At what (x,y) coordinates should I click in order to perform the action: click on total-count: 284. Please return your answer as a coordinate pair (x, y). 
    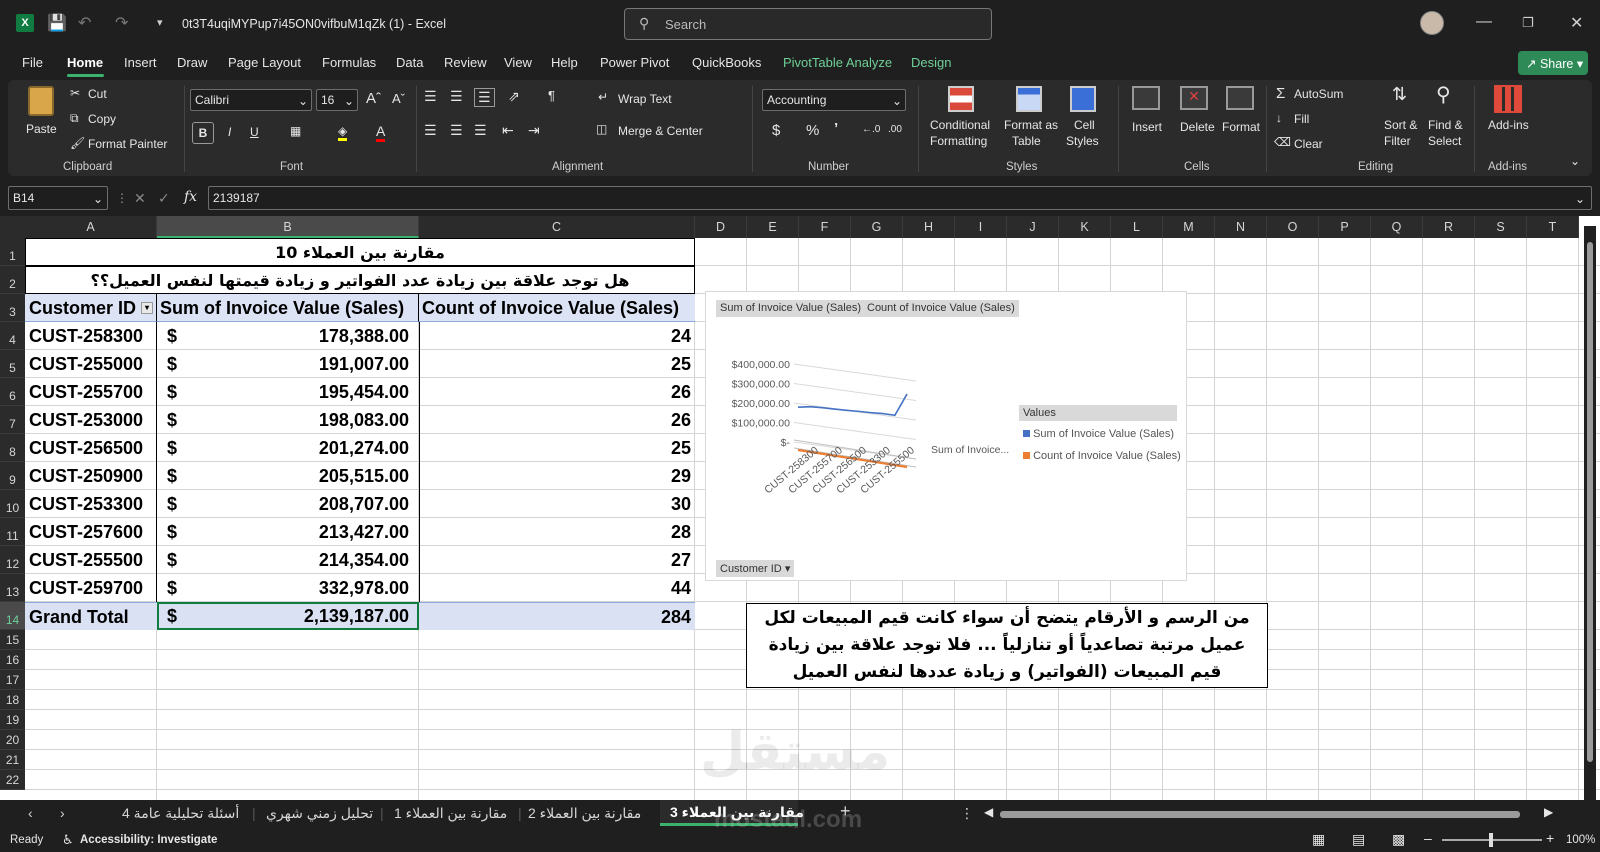
    Looking at the image, I should click on (557, 616).